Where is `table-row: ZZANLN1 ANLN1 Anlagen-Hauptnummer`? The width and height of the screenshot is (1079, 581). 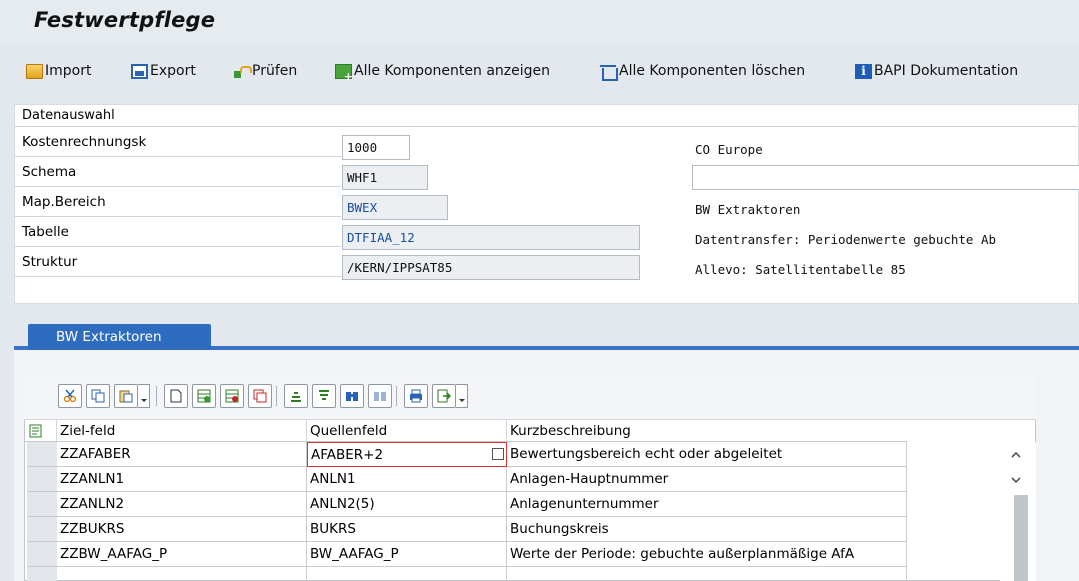 table-row: ZZANLN1 ANLN1 Anlagen-Hauptnummer is located at coordinates (467, 479).